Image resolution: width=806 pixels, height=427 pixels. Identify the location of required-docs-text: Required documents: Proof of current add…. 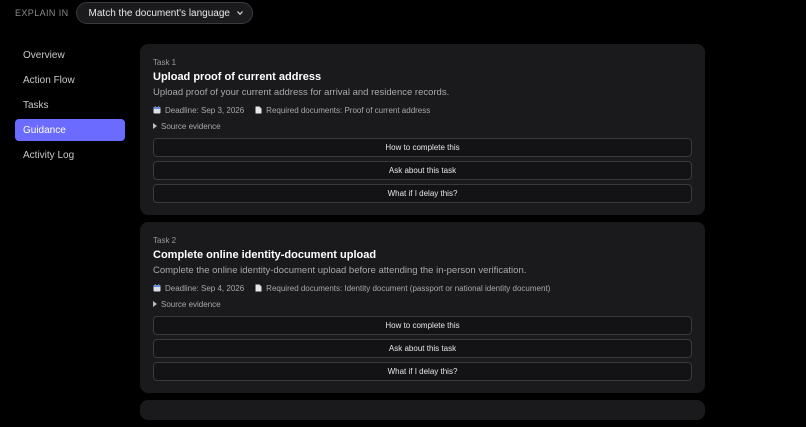
(348, 110).